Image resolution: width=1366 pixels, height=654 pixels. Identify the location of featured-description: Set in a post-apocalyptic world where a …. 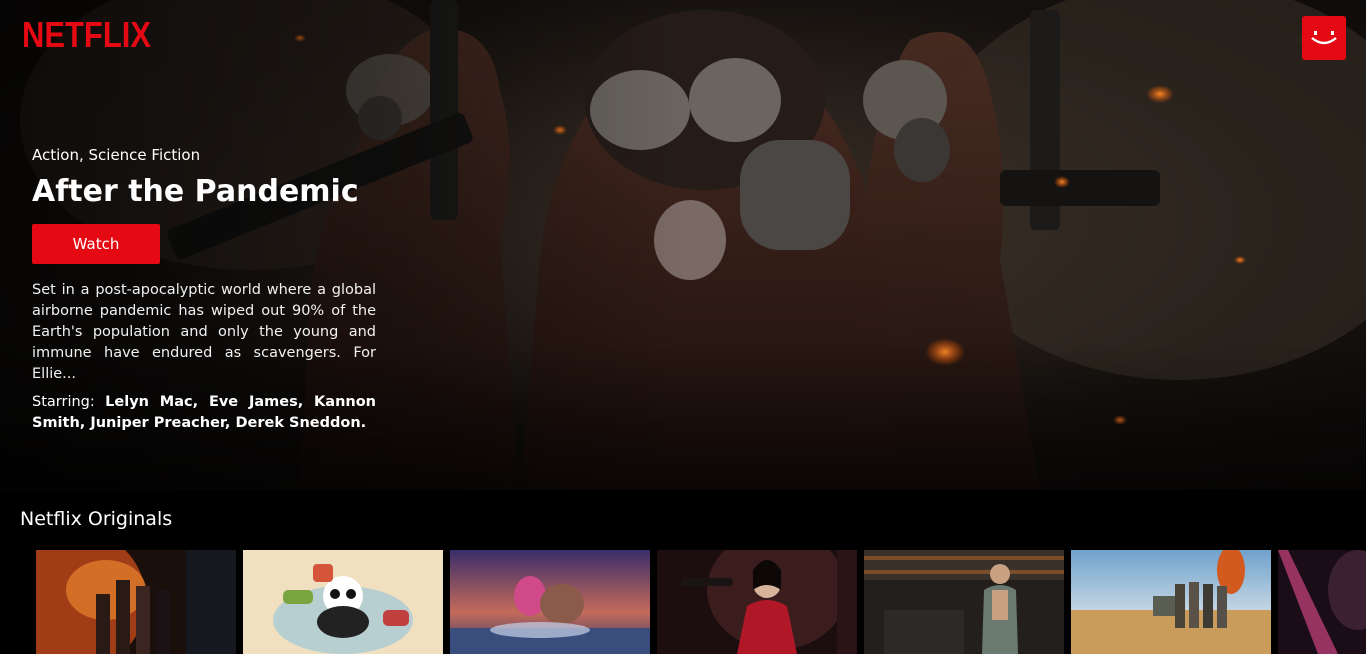
(204, 332).